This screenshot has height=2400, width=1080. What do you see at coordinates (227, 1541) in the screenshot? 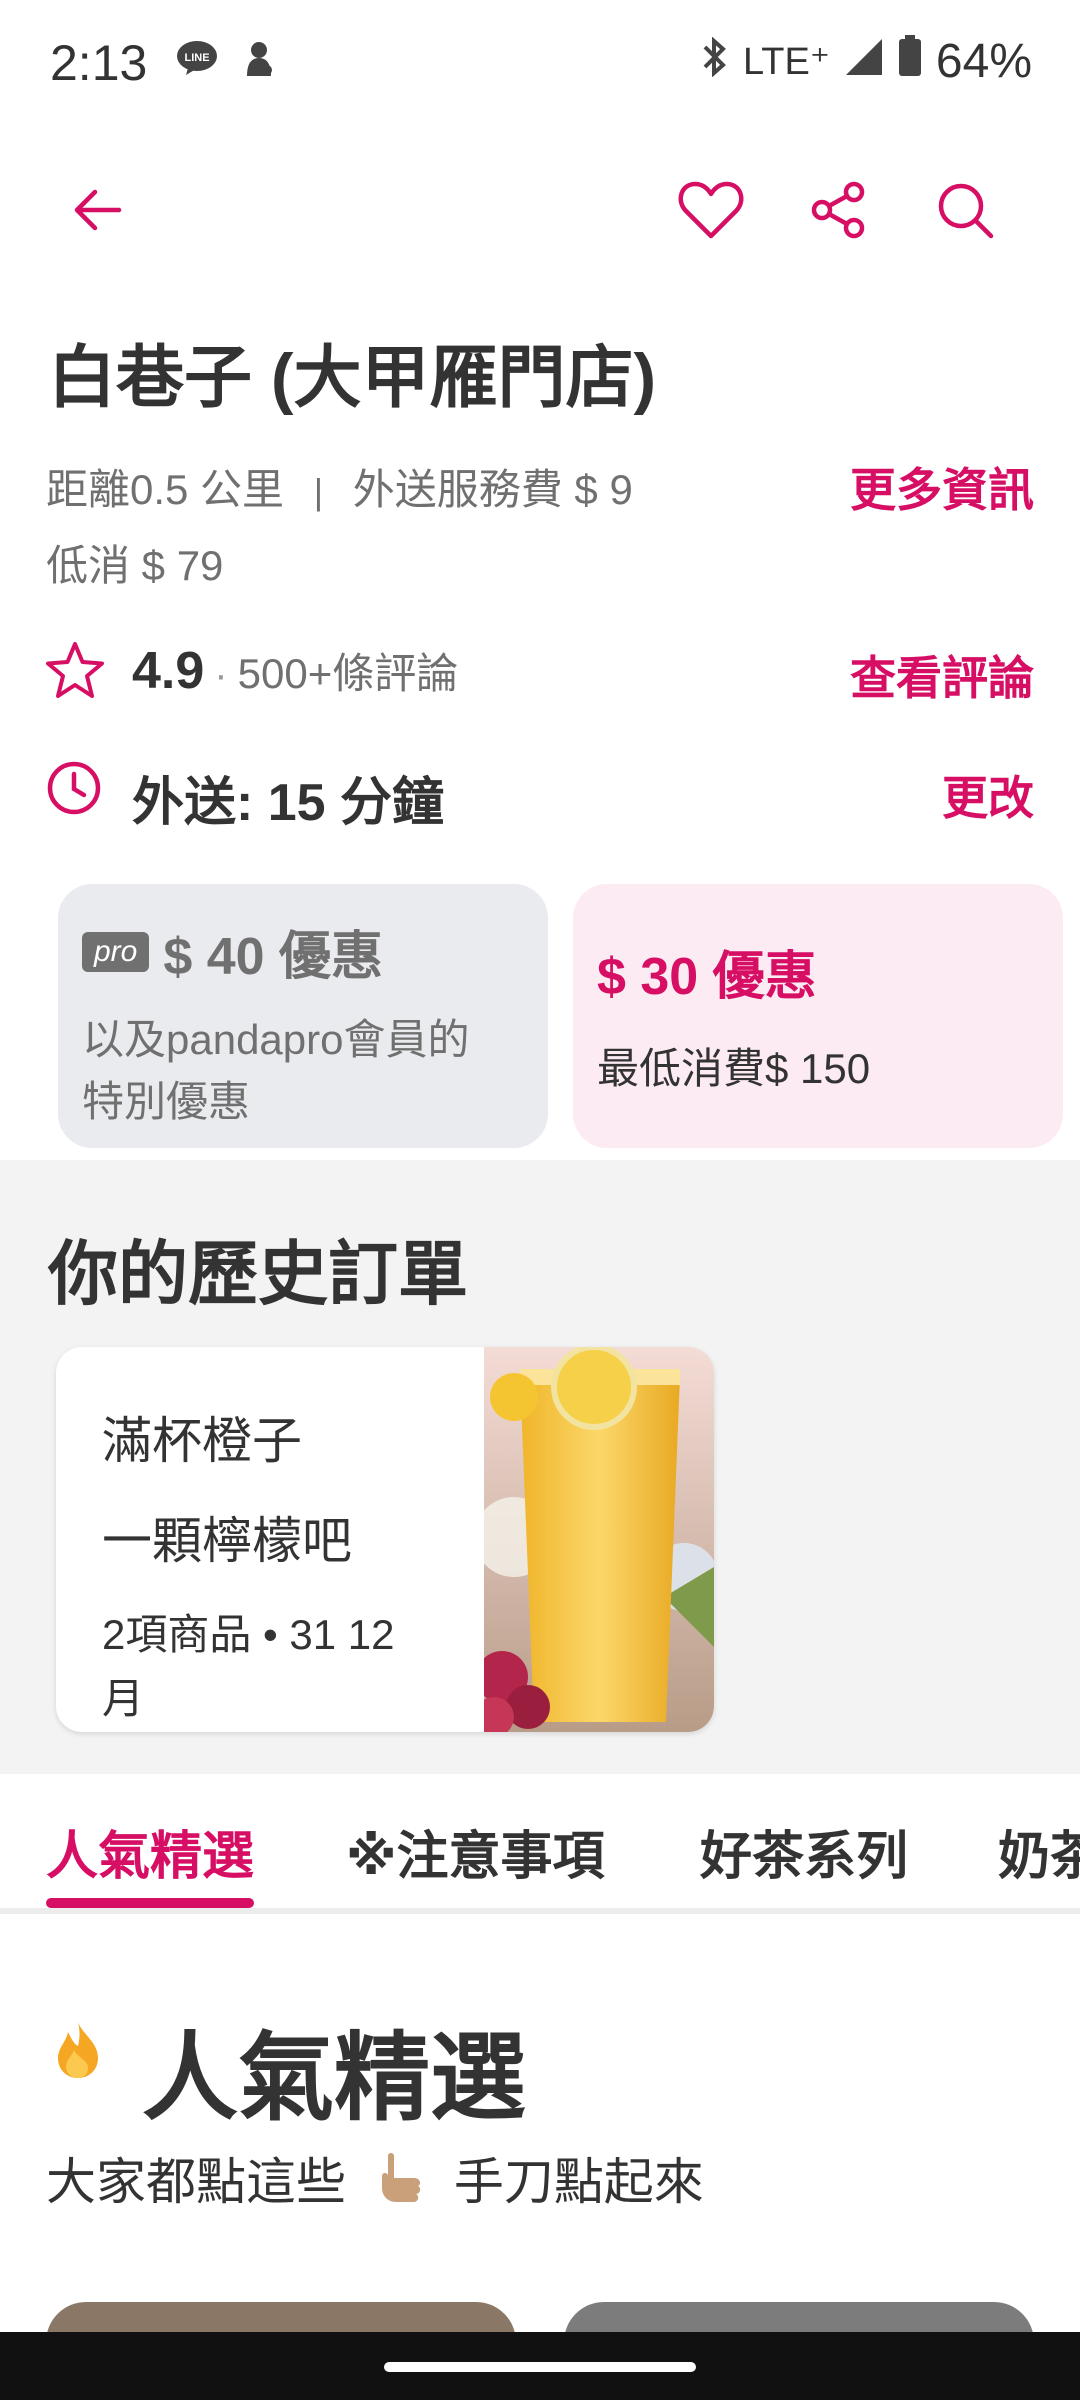
I see `order-item-2: 一顆檸檬吧` at bounding box center [227, 1541].